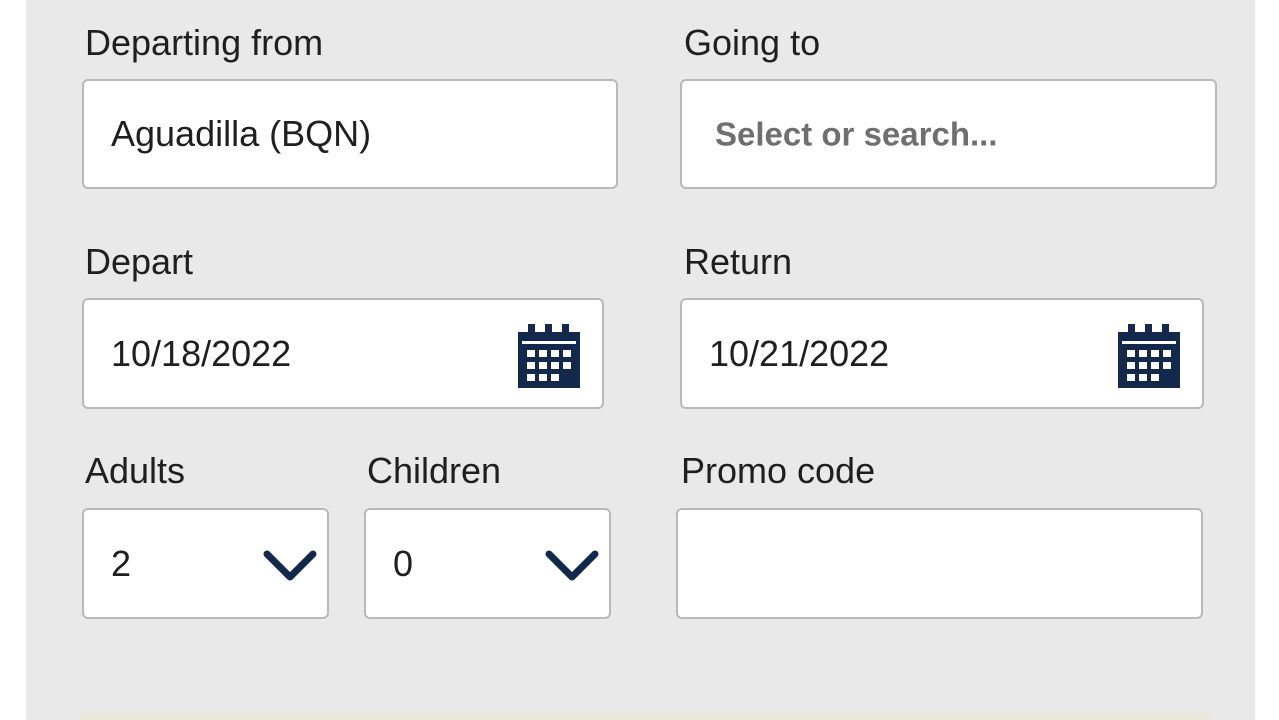 The width and height of the screenshot is (1279, 720). Describe the element at coordinates (487, 563) in the screenshot. I see `children-select: 0` at that location.